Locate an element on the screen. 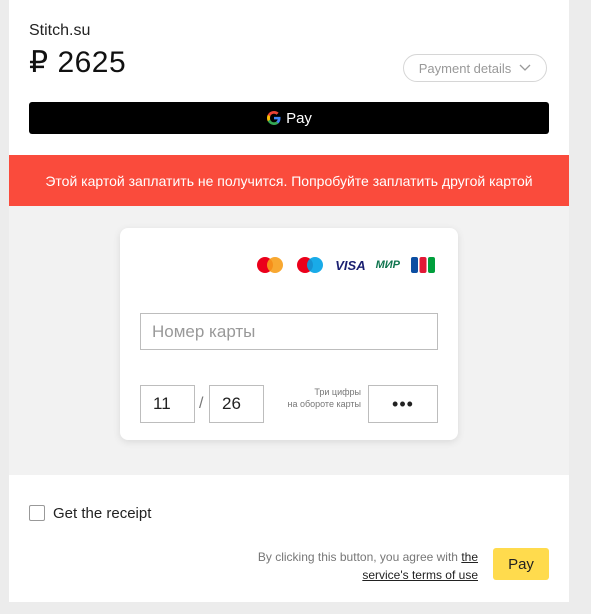  card-number-input: Номер карты is located at coordinates (289, 331).